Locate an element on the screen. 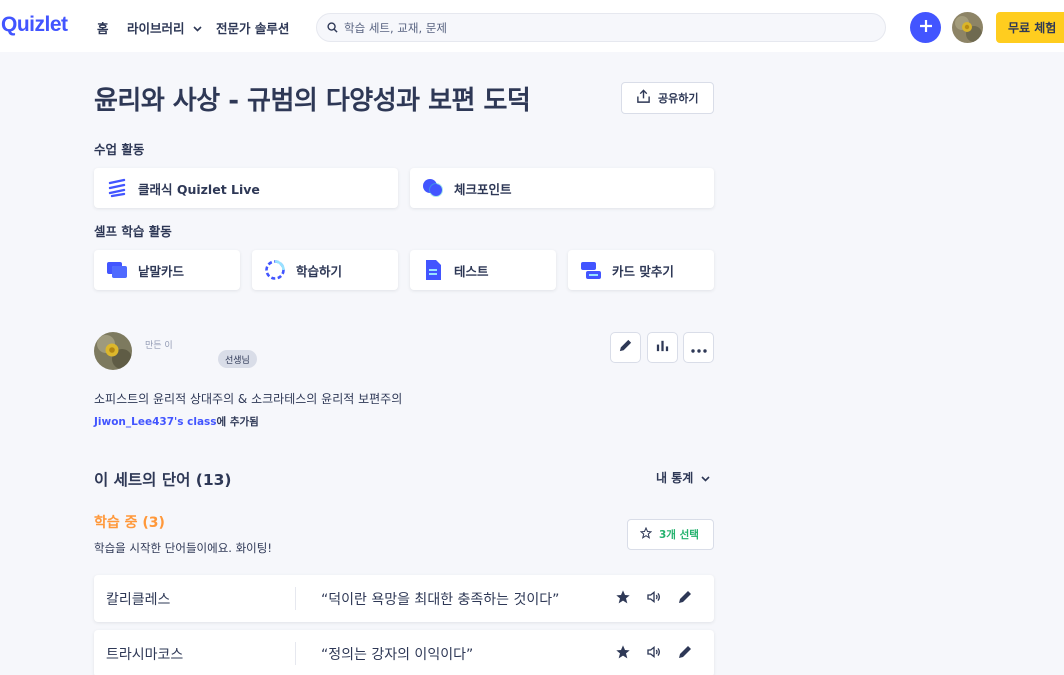 This screenshot has width=1064, height=675. activity-test: 테스트 is located at coordinates (483, 270).